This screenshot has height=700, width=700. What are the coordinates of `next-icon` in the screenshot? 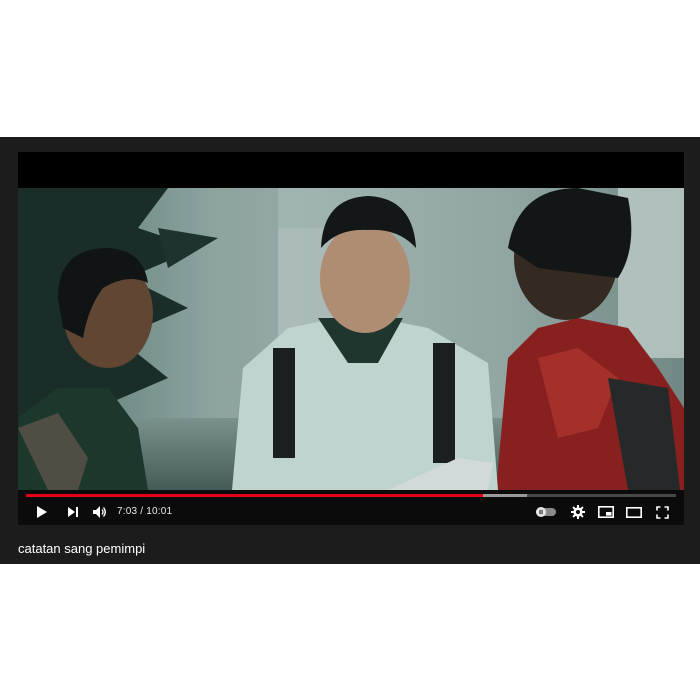 It's located at (73, 512).